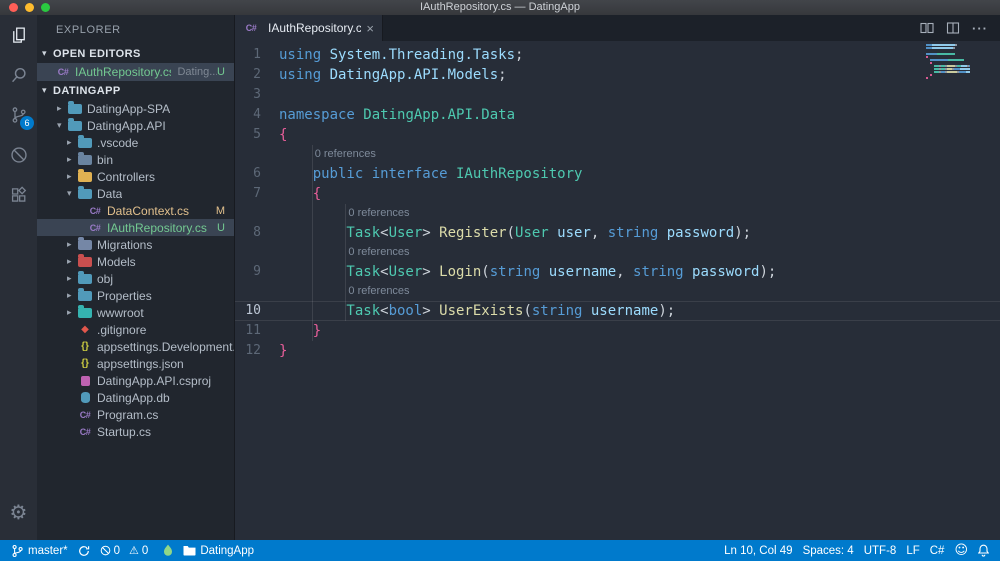 The image size is (1000, 561). Describe the element at coordinates (29, 7) in the screenshot. I see `minimize-button` at that location.